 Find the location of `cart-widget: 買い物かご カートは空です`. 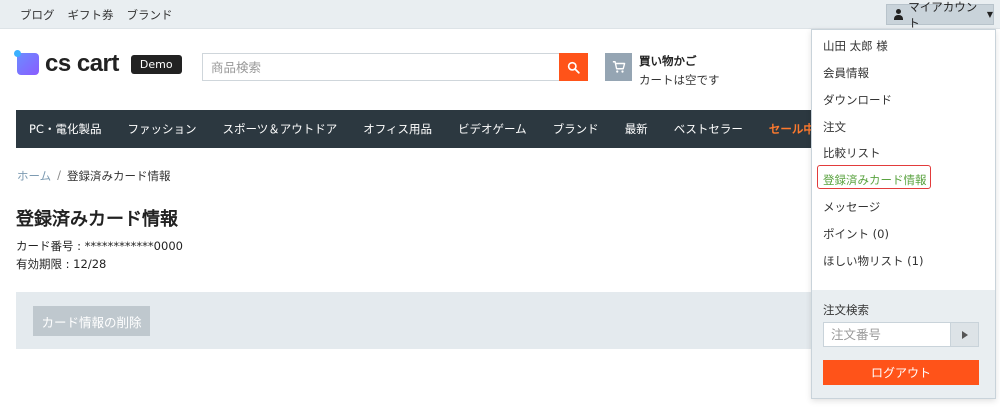

cart-widget: 買い物かご カートは空です is located at coordinates (662, 70).